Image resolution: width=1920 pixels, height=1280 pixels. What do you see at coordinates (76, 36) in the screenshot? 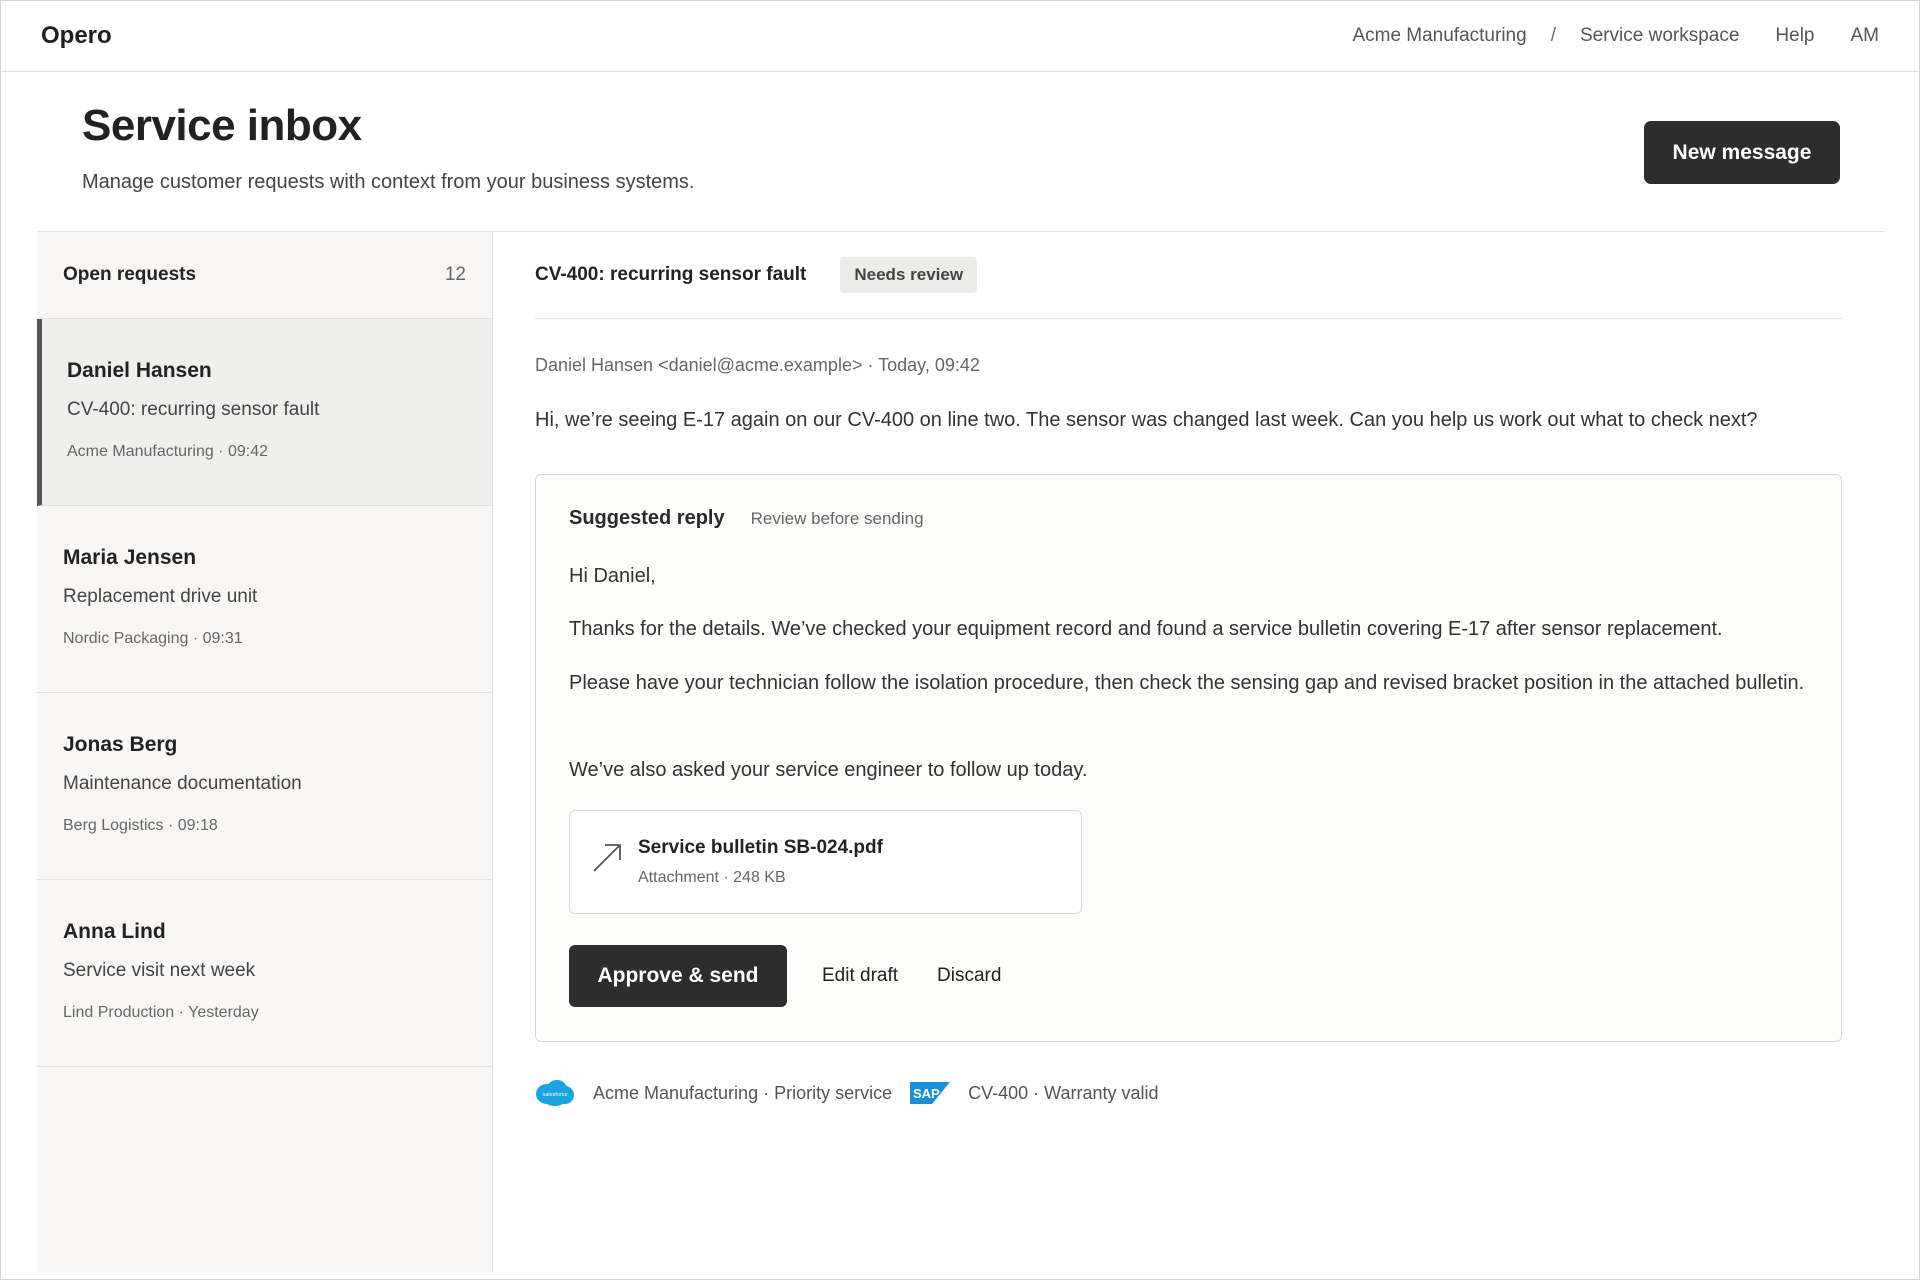
I see `brand-logo: Opero` at bounding box center [76, 36].